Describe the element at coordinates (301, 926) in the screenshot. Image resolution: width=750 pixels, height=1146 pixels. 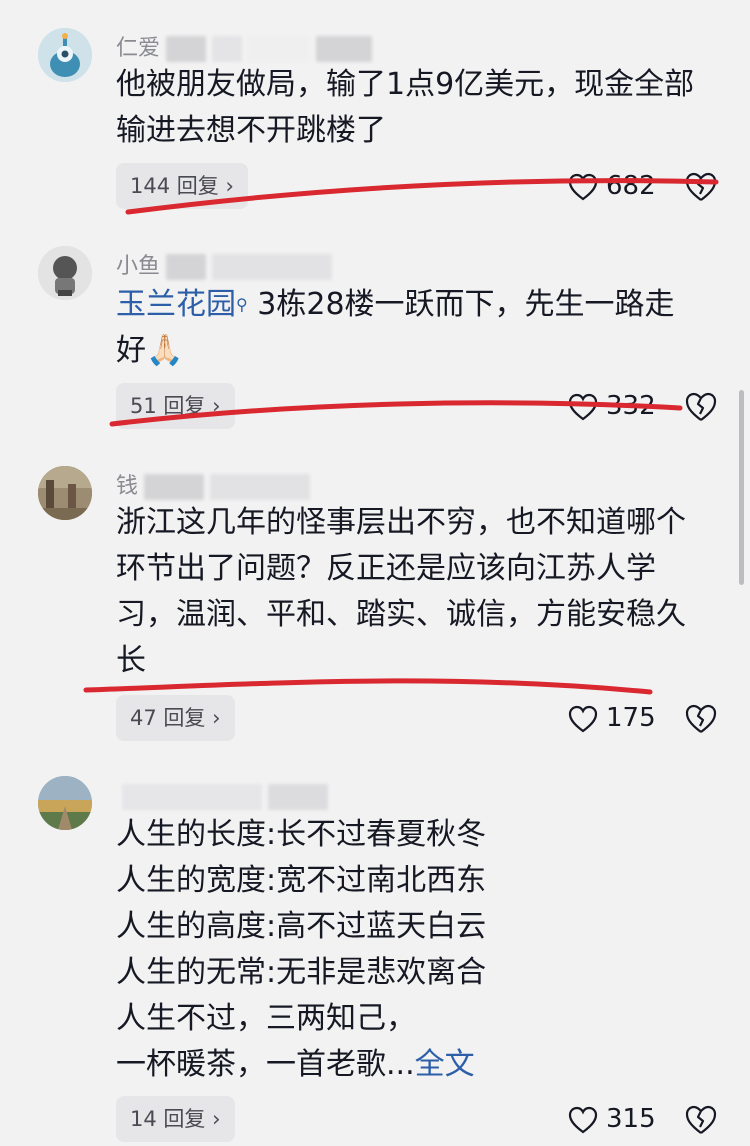
I see `comment-line: 人生的高度:高不过蓝天白云` at that location.